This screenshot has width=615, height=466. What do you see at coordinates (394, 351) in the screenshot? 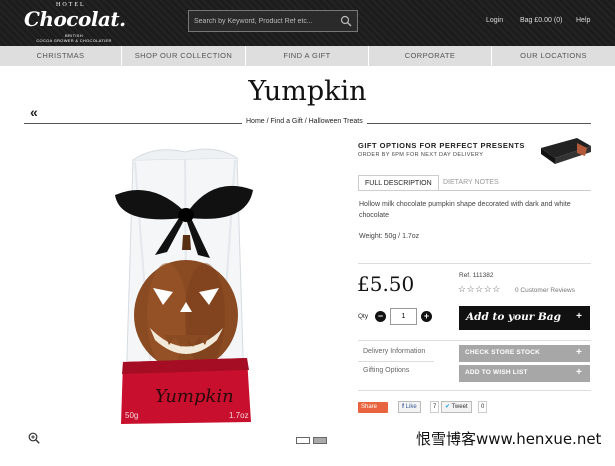
I see `delivery-information-link: Delivery Information` at bounding box center [394, 351].